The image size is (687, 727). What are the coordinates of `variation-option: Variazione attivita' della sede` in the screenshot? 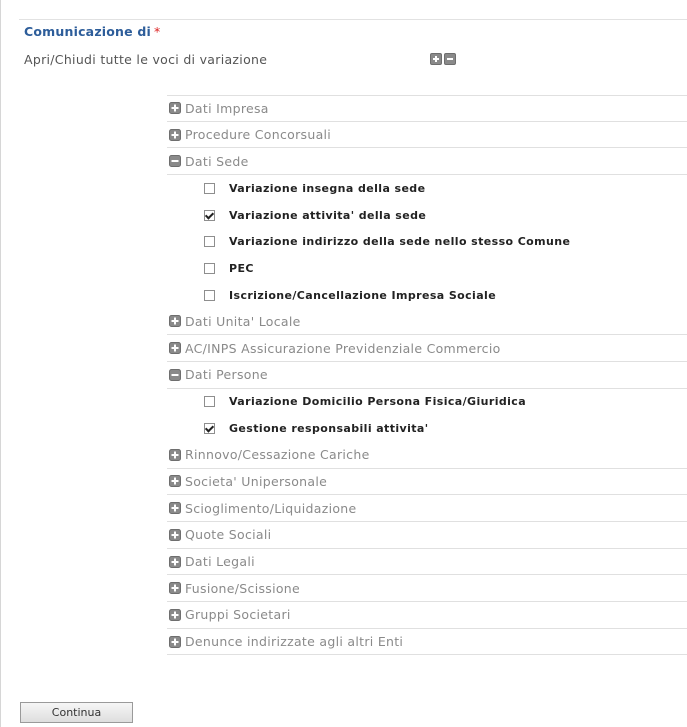 It's located at (427, 215).